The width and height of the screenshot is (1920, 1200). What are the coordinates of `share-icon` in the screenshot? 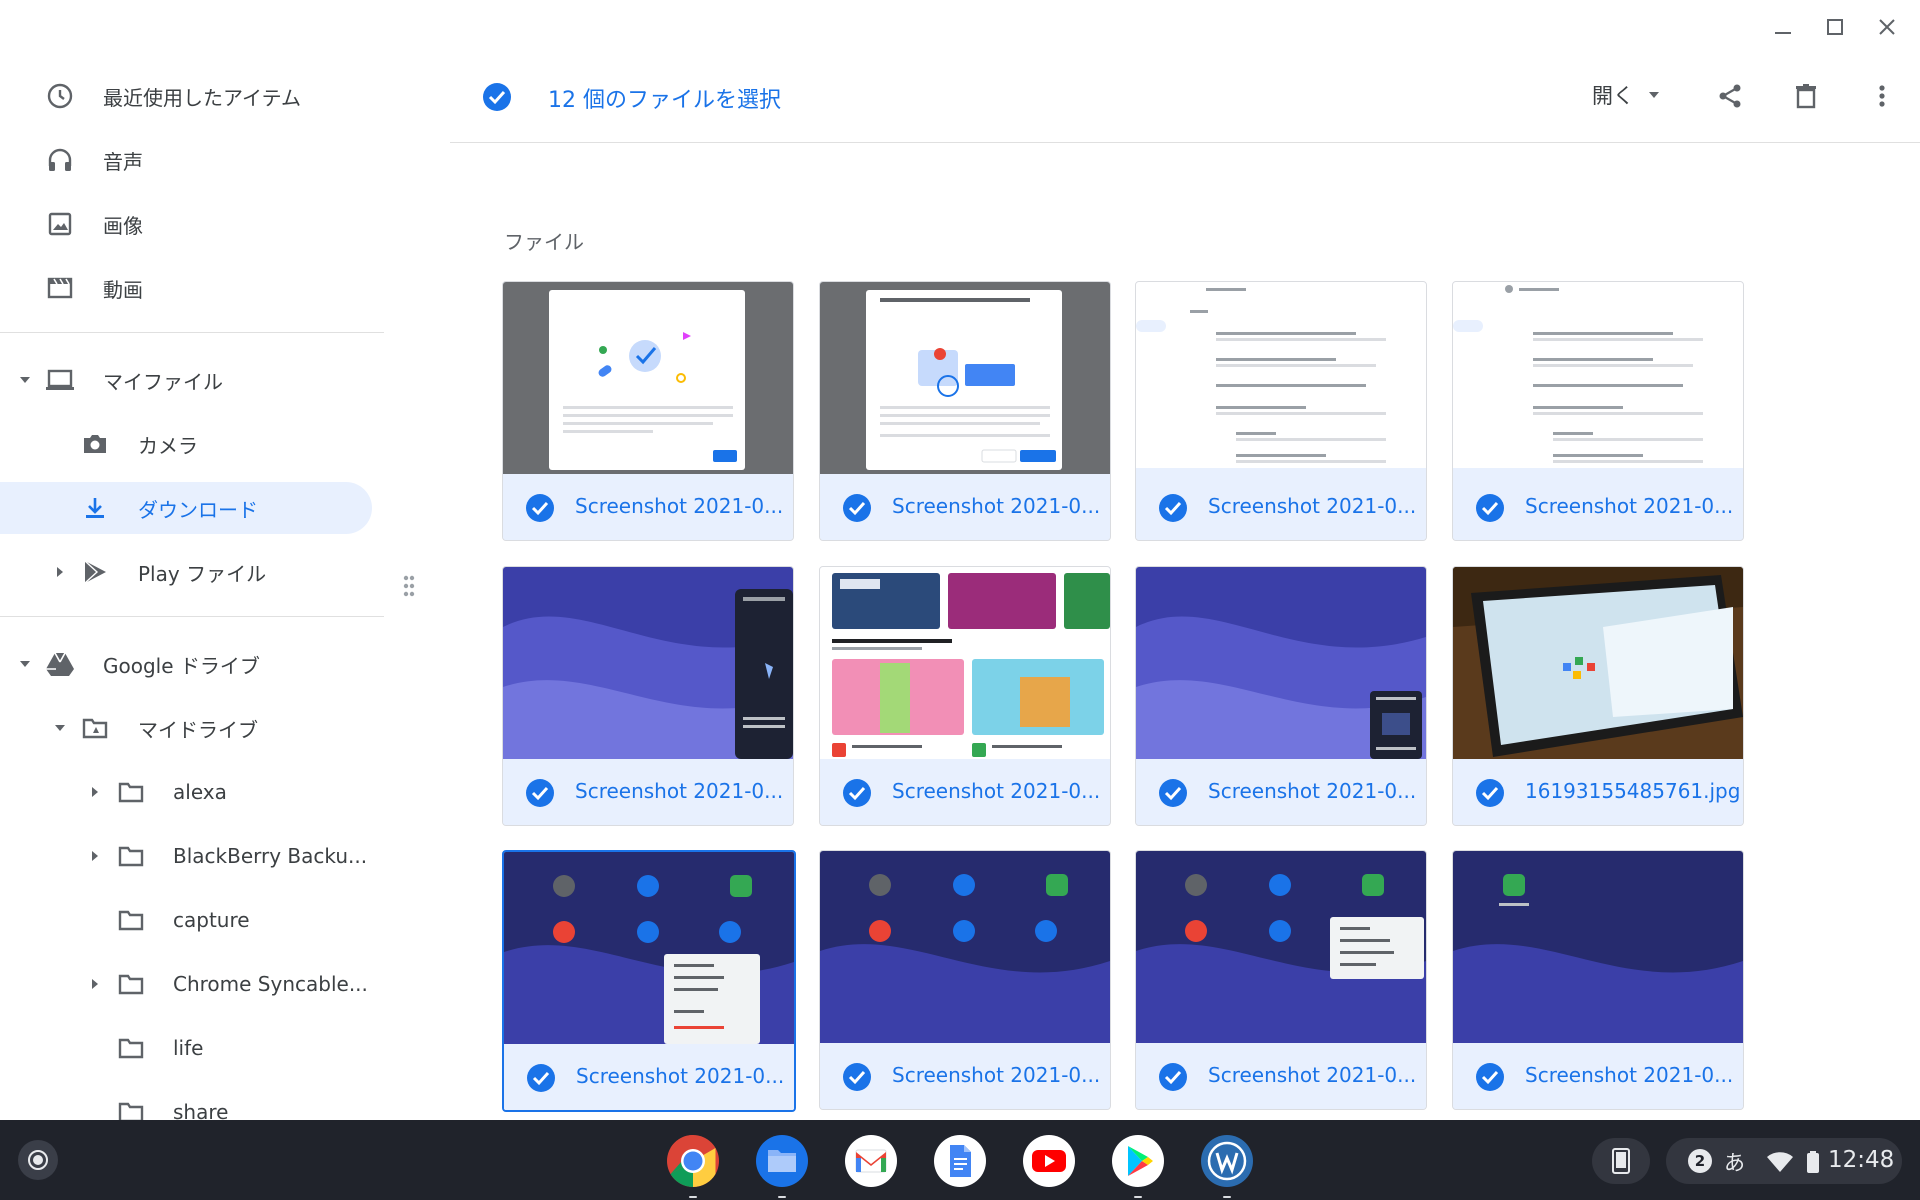 It's located at (1730, 96).